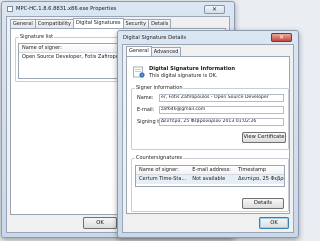 The height and width of the screenshot is (241, 320). I want to click on tab-details: Details, so click(160, 23).